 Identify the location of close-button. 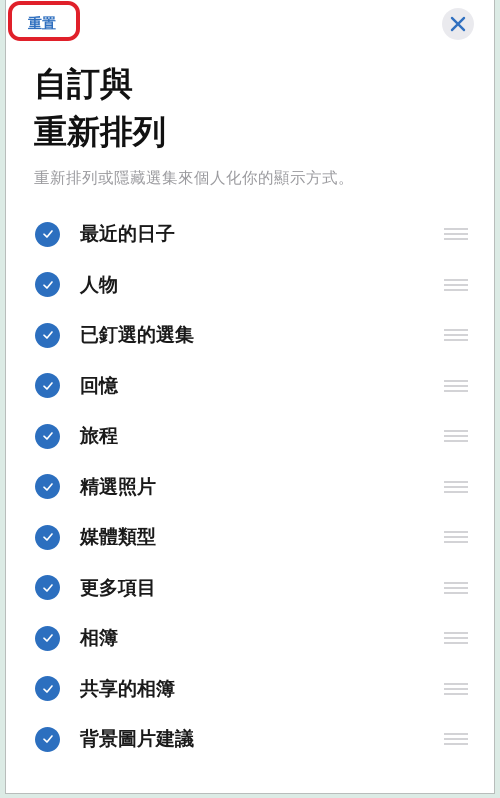
(458, 24).